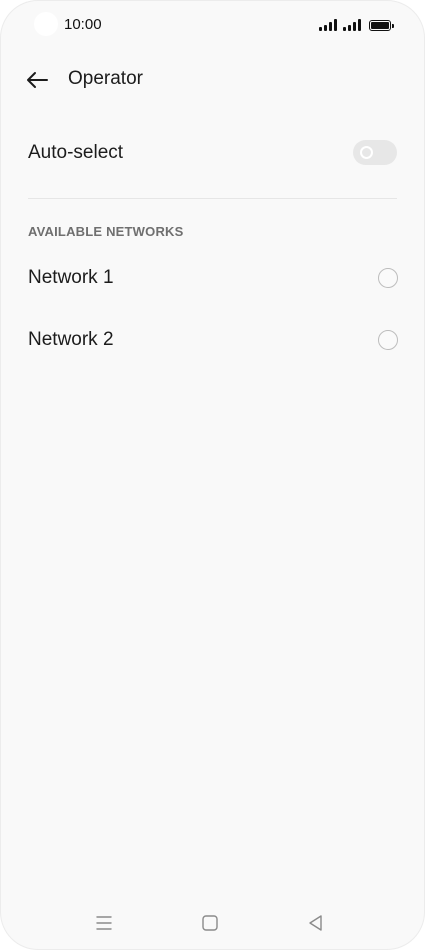 Image resolution: width=425 pixels, height=950 pixels. What do you see at coordinates (106, 231) in the screenshot?
I see `section-header-available-networks: AVAILABLE NETWORKS` at bounding box center [106, 231].